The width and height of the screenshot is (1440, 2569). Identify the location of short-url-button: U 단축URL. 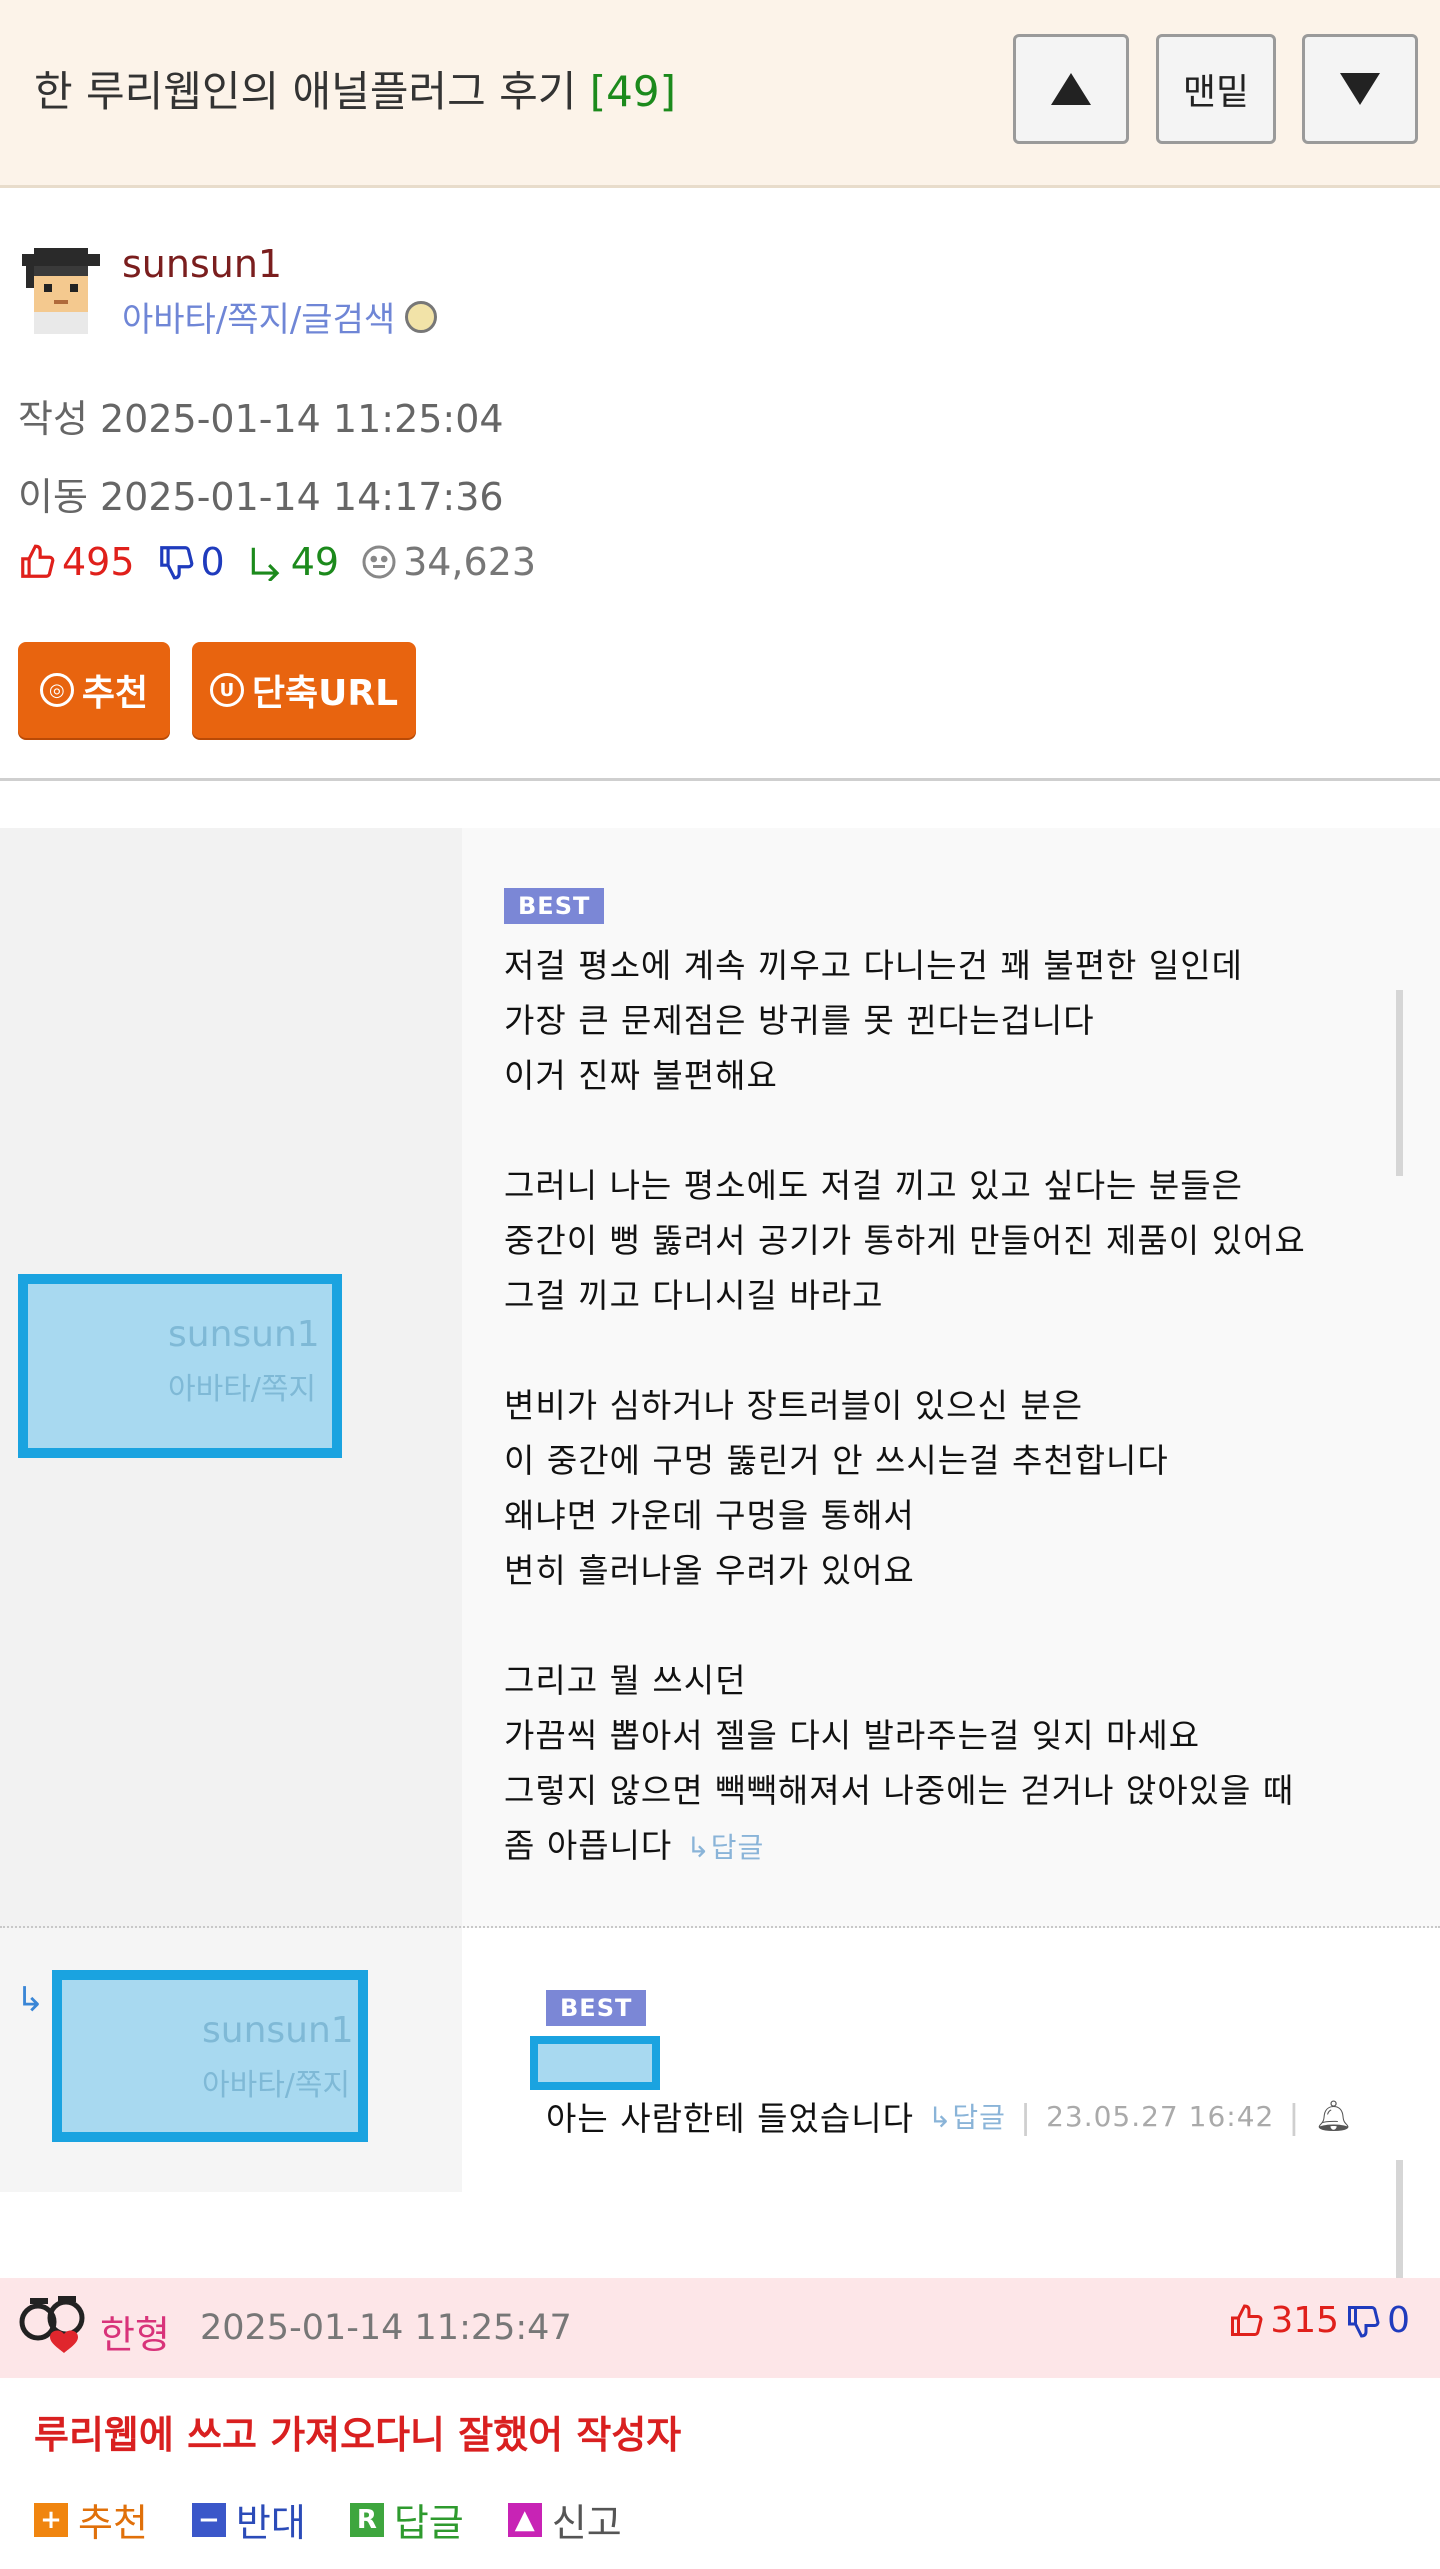
(304, 690).